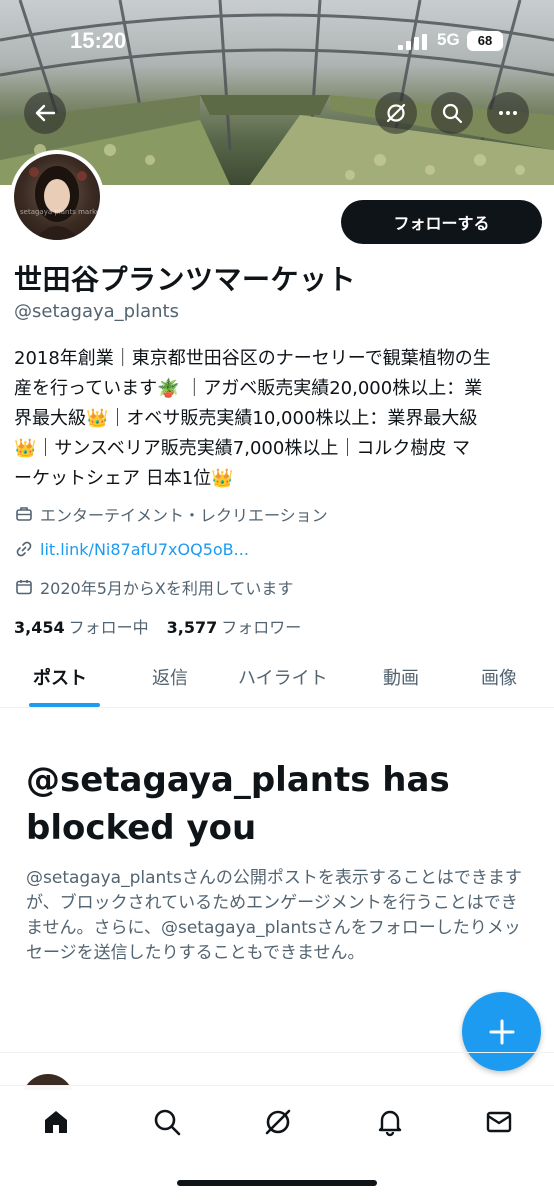 The image size is (554, 1200). I want to click on follow-counts: 3,454 フォロー中 3,577 フォロワー, so click(157, 626).